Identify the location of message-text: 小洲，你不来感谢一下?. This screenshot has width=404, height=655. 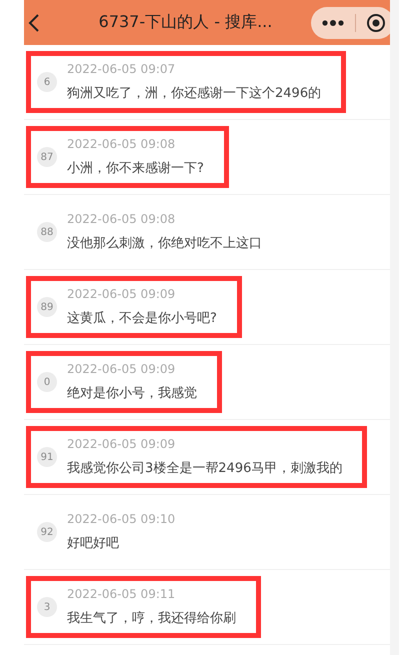
(135, 168).